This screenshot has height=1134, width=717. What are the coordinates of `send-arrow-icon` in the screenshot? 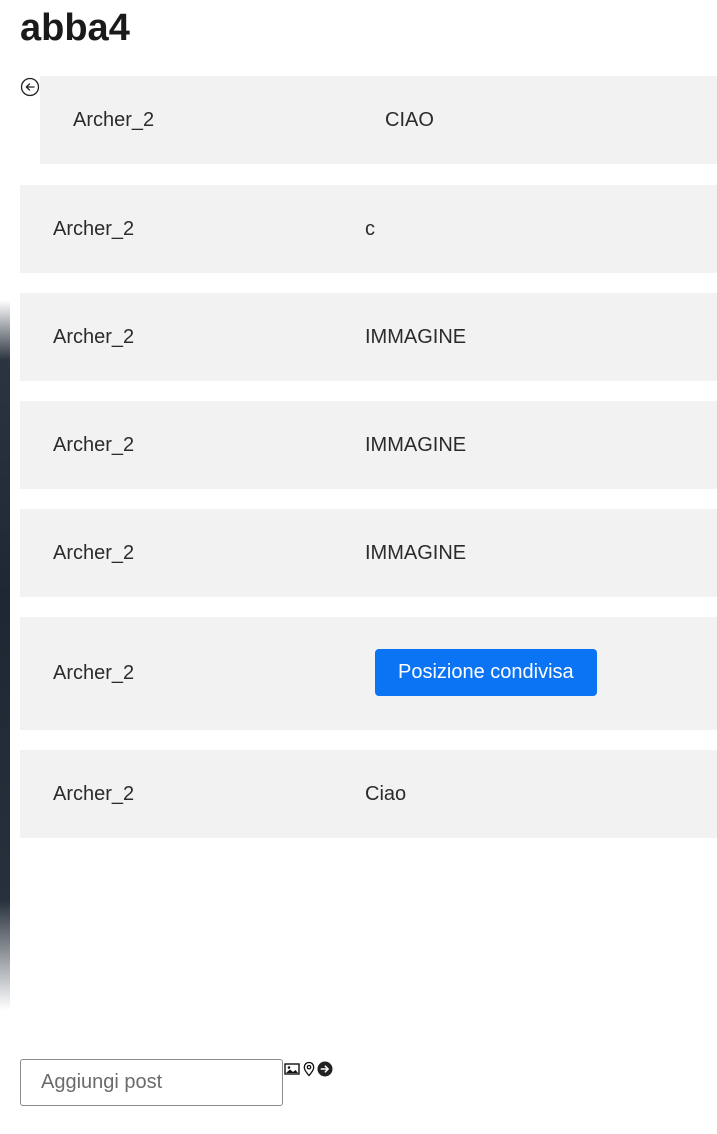 It's located at (325, 1069).